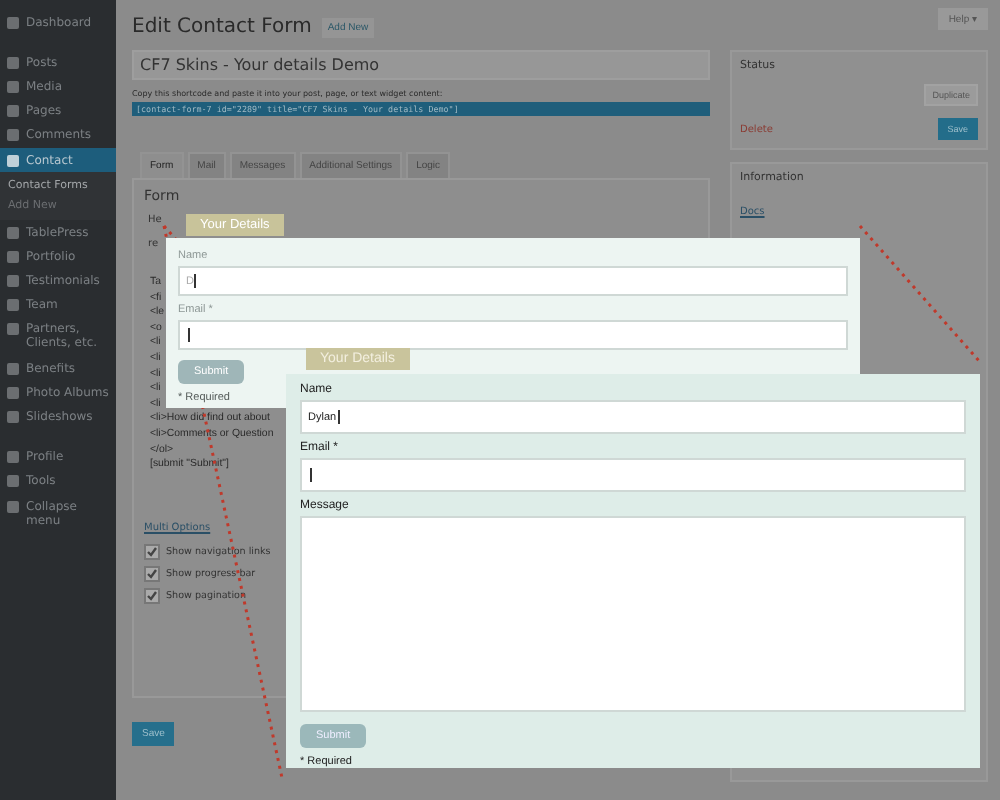 This screenshot has height=800, width=1000. I want to click on page-title: Edit Contact Form, so click(222, 27).